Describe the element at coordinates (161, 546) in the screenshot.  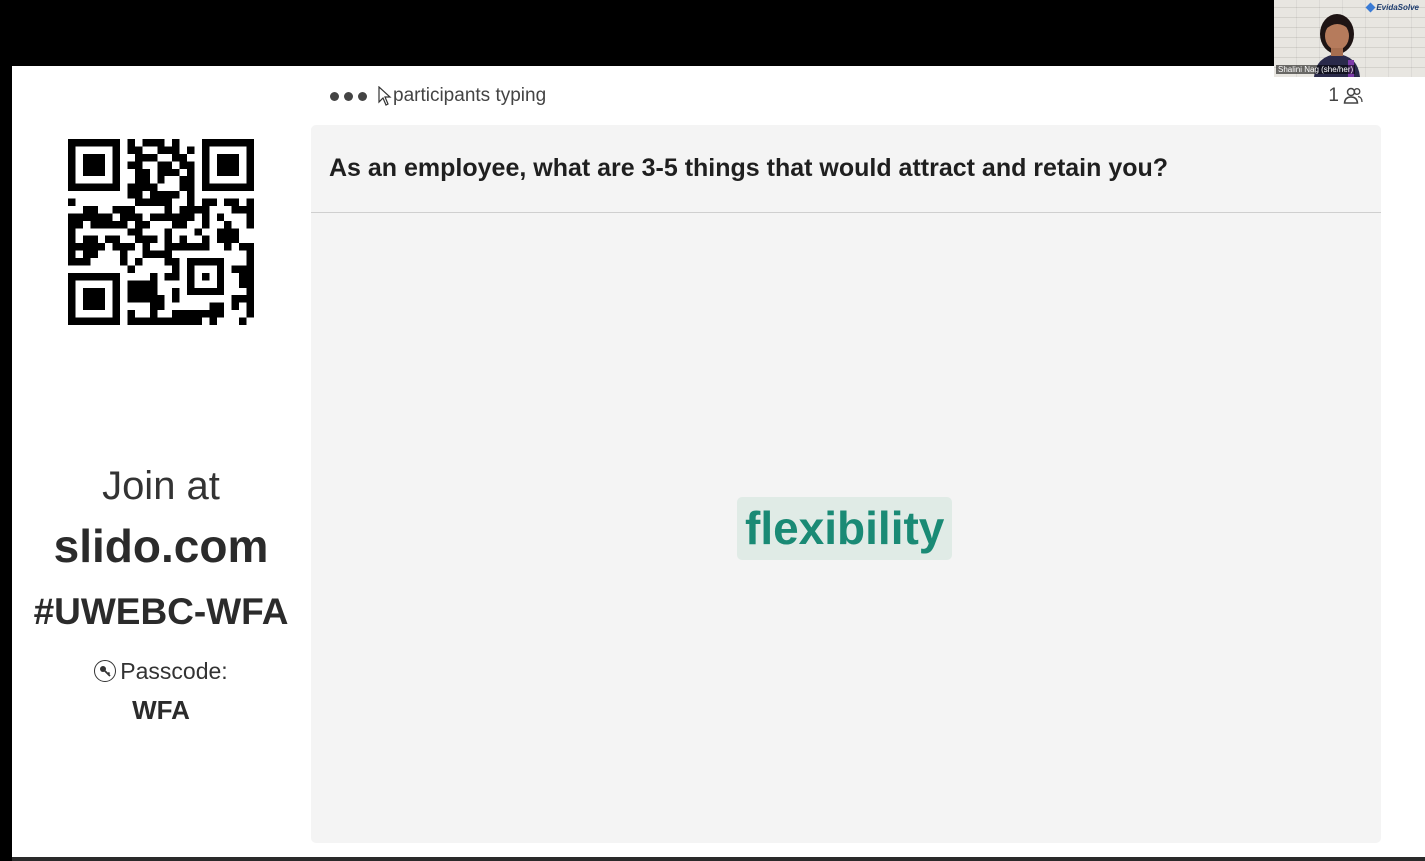
I see `join-url: slido.com` at that location.